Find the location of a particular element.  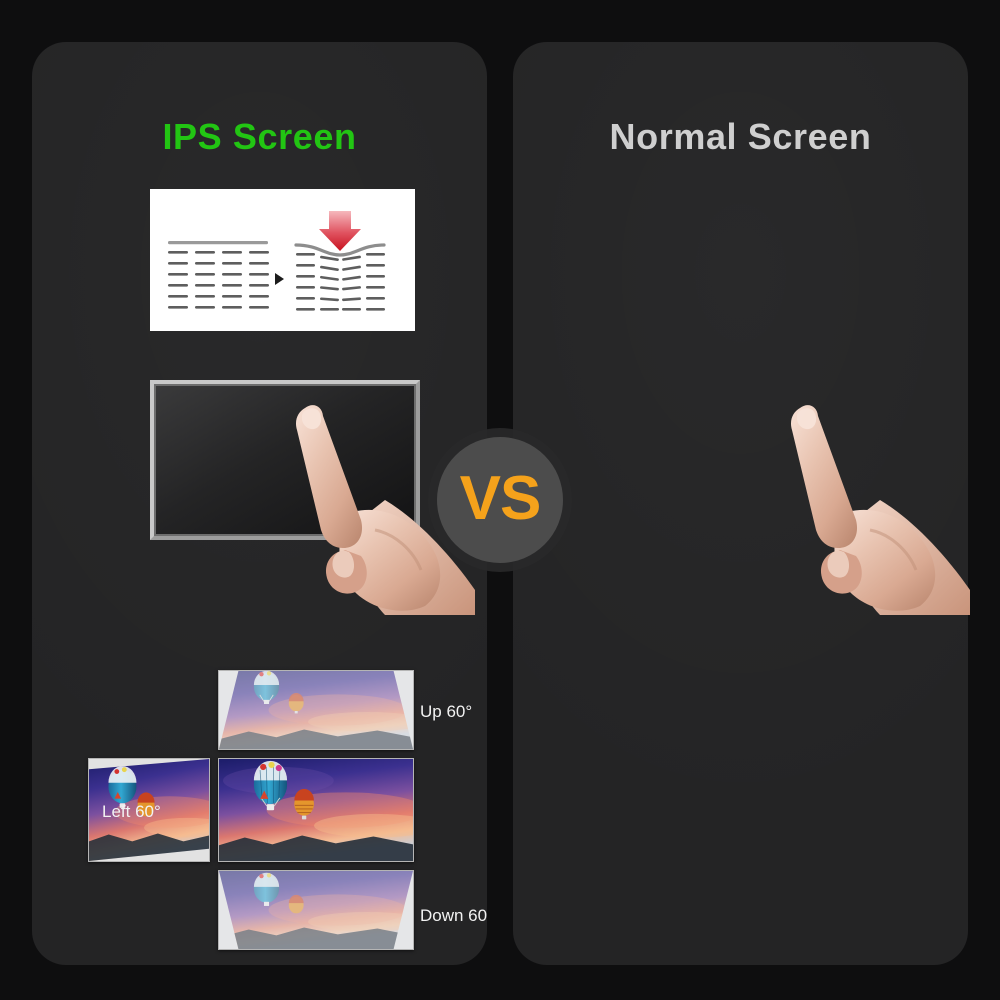

ips-viewing-angle-grid: Left 60° Up 60° Down 60° is located at coordinates (283, 812).